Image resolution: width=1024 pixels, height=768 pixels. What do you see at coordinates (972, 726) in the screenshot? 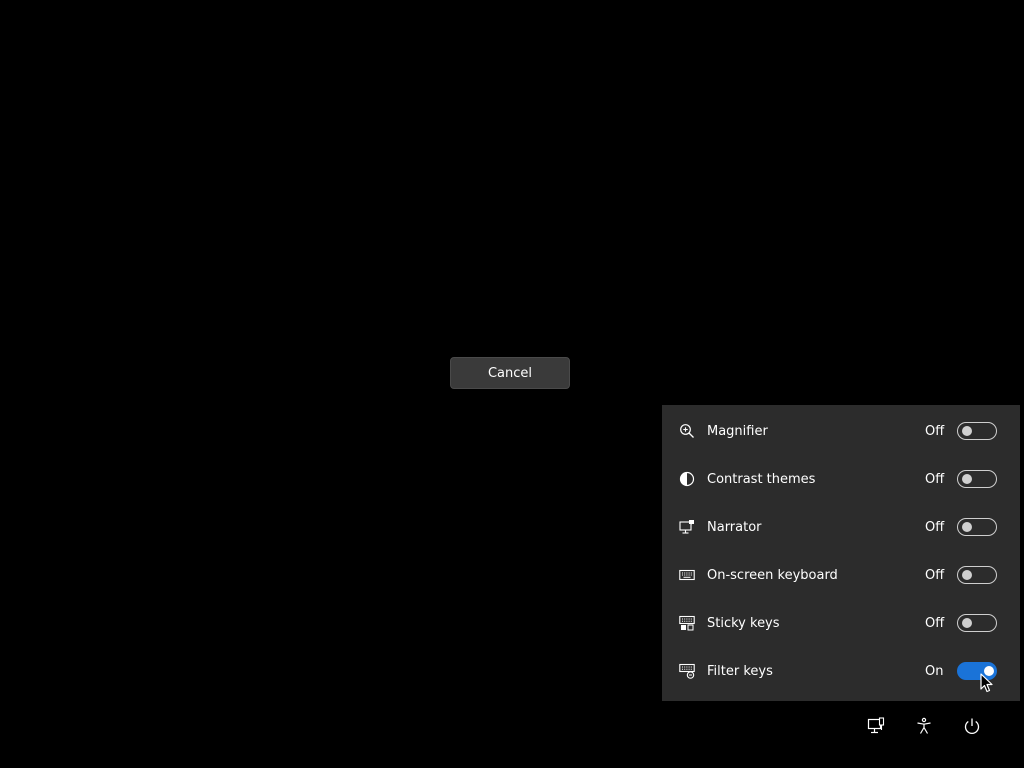
I see `power-icon` at bounding box center [972, 726].